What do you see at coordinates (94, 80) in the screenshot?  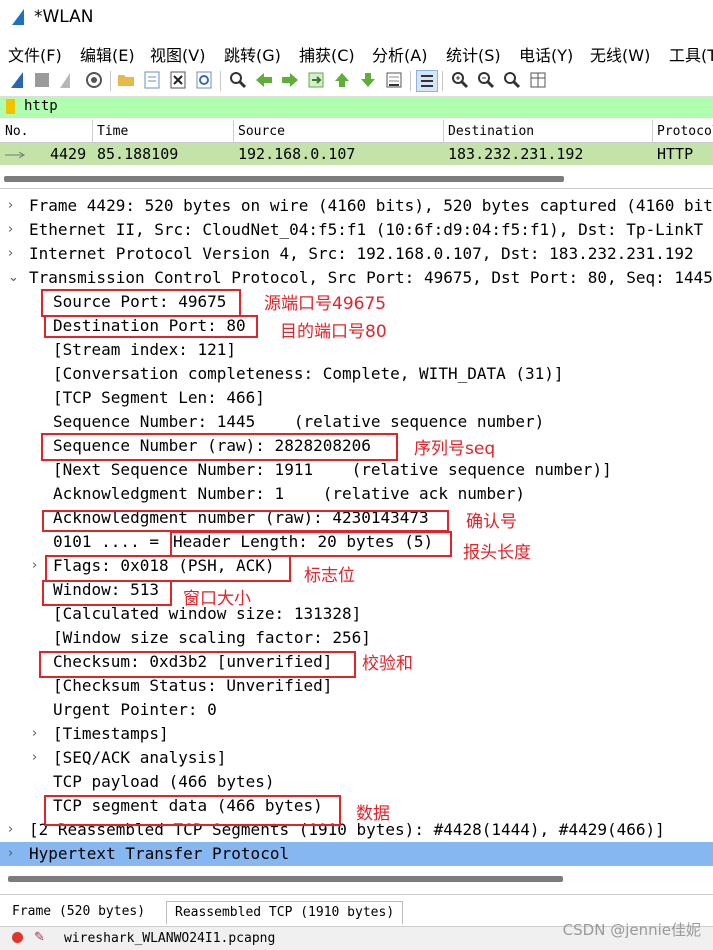 I see `options-gear-icon` at bounding box center [94, 80].